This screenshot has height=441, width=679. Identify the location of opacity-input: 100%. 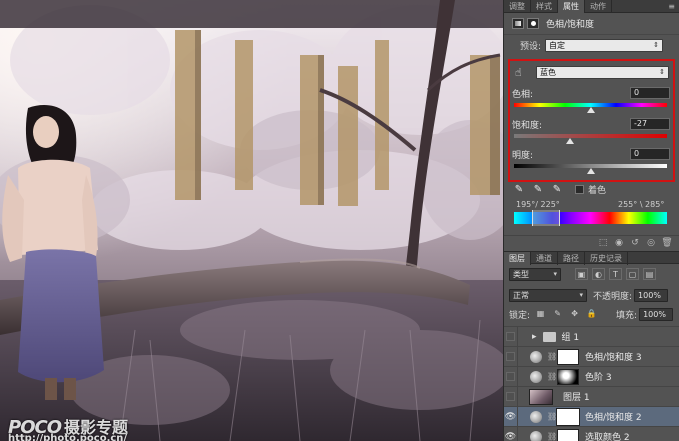
(651, 295).